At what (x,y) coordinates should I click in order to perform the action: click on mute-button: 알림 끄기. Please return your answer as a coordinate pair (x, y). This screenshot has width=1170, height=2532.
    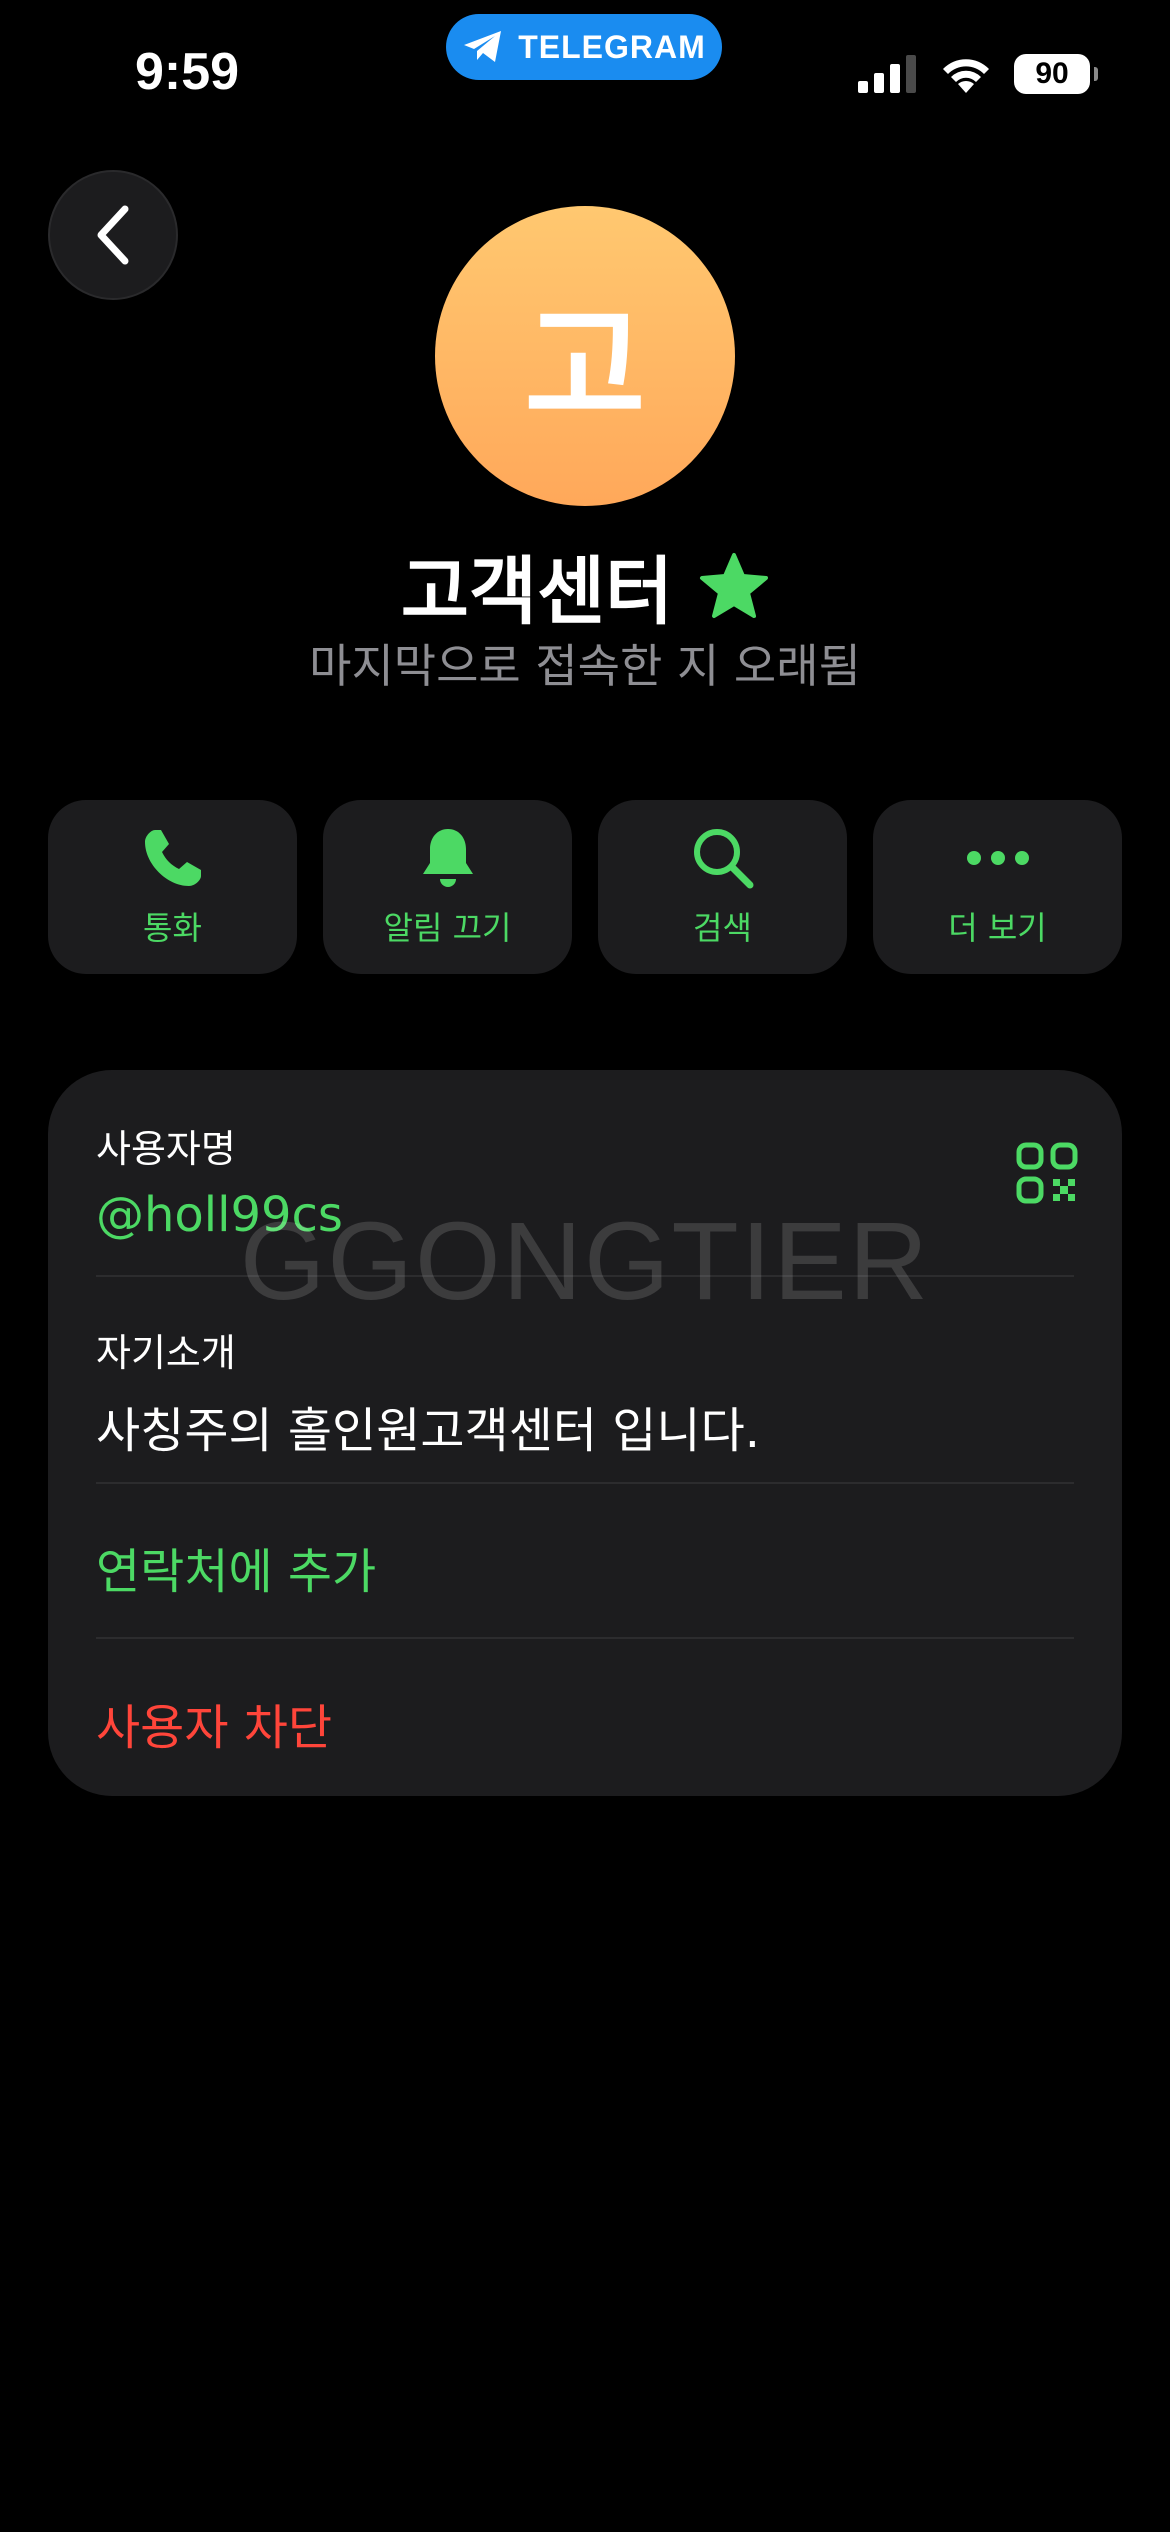
    Looking at the image, I should click on (447, 887).